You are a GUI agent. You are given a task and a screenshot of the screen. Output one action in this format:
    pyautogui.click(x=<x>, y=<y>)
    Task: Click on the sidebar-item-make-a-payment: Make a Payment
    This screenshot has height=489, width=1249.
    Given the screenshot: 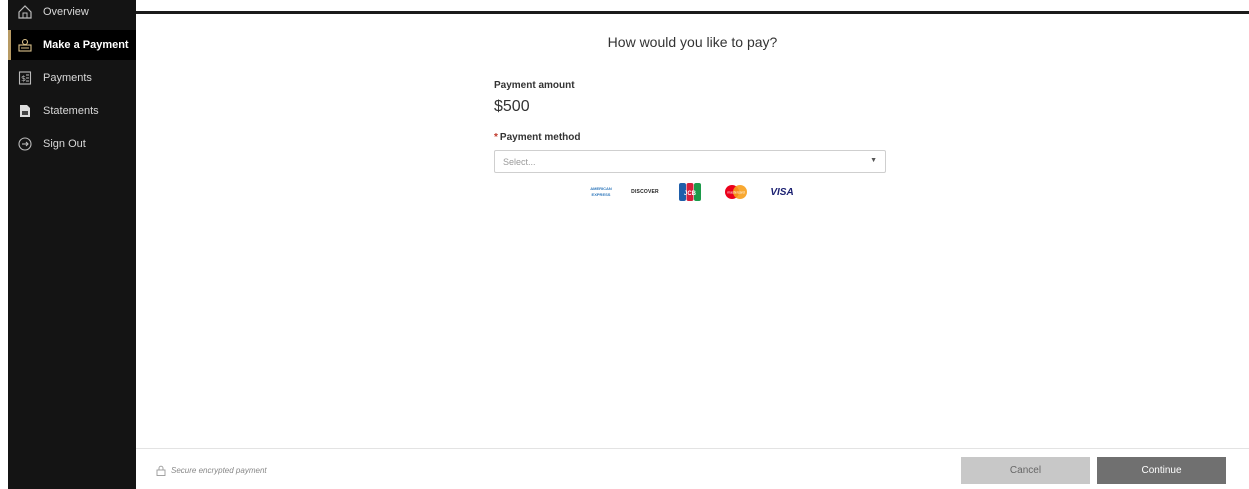 What is the action you would take?
    pyautogui.click(x=72, y=45)
    